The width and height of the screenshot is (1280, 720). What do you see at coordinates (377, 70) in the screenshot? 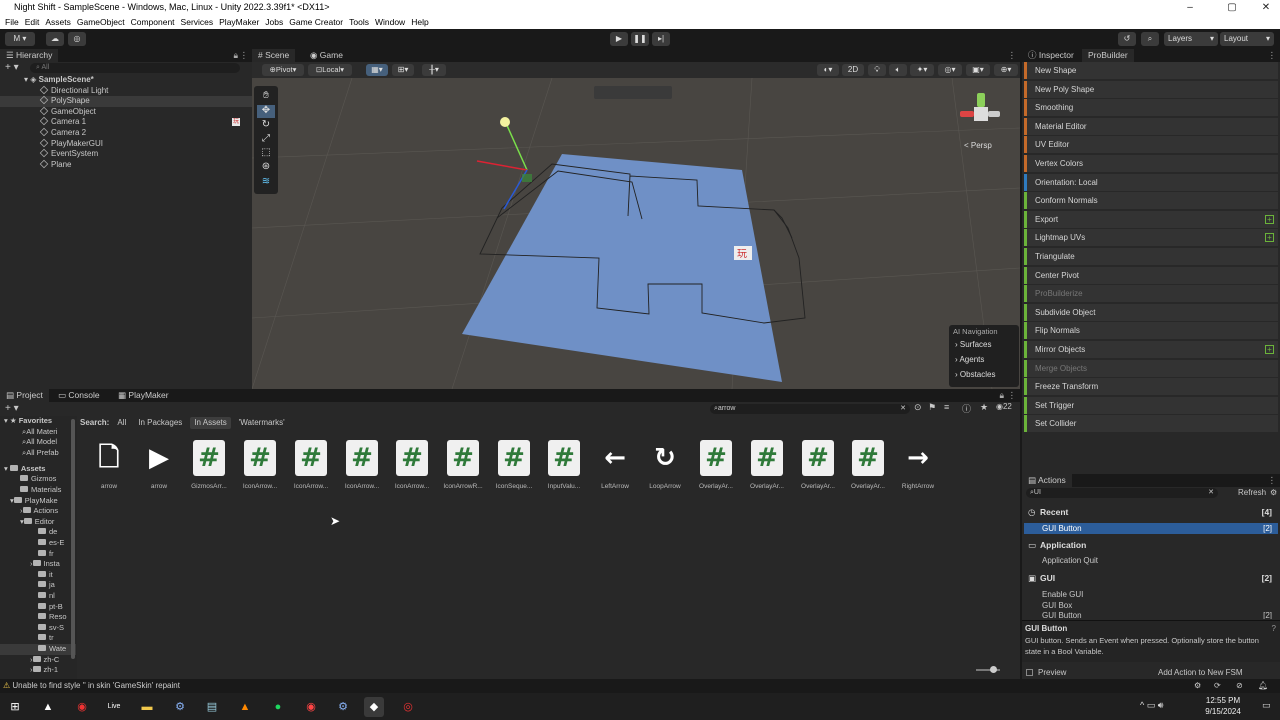
I see `grid-snap-icon: ▦▾` at bounding box center [377, 70].